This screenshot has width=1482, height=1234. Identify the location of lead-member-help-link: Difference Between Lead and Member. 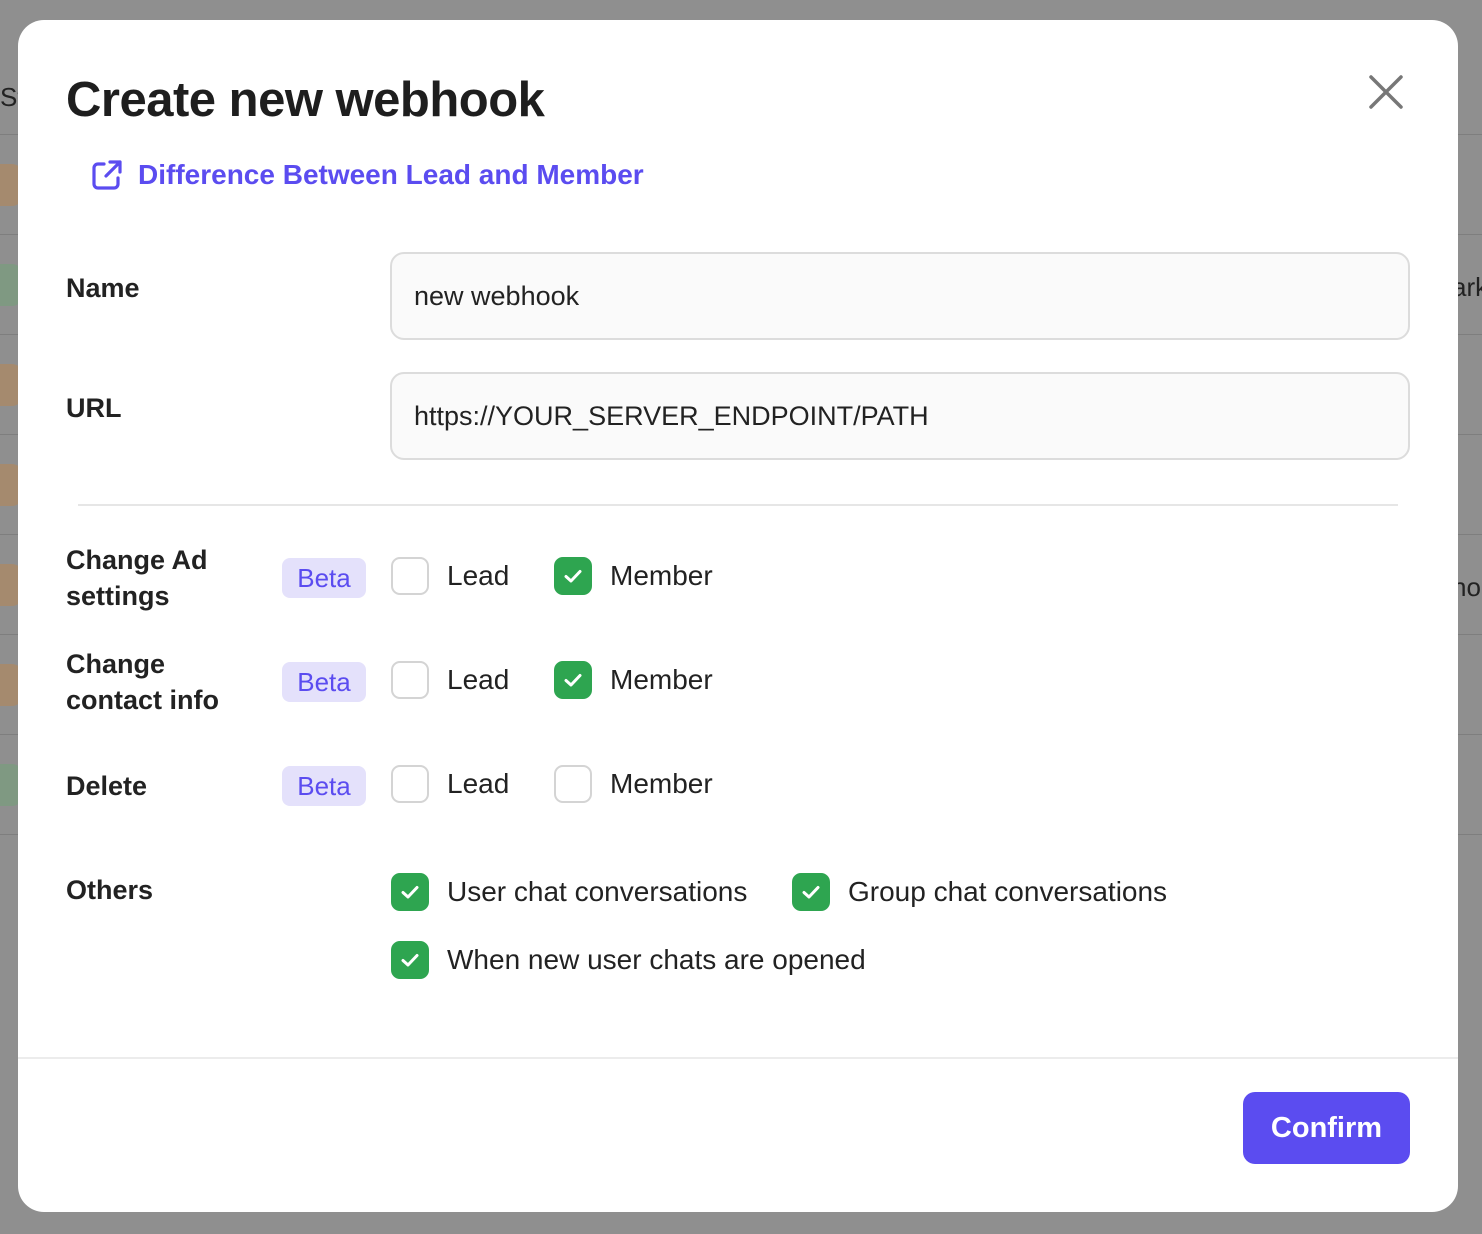
(367, 175).